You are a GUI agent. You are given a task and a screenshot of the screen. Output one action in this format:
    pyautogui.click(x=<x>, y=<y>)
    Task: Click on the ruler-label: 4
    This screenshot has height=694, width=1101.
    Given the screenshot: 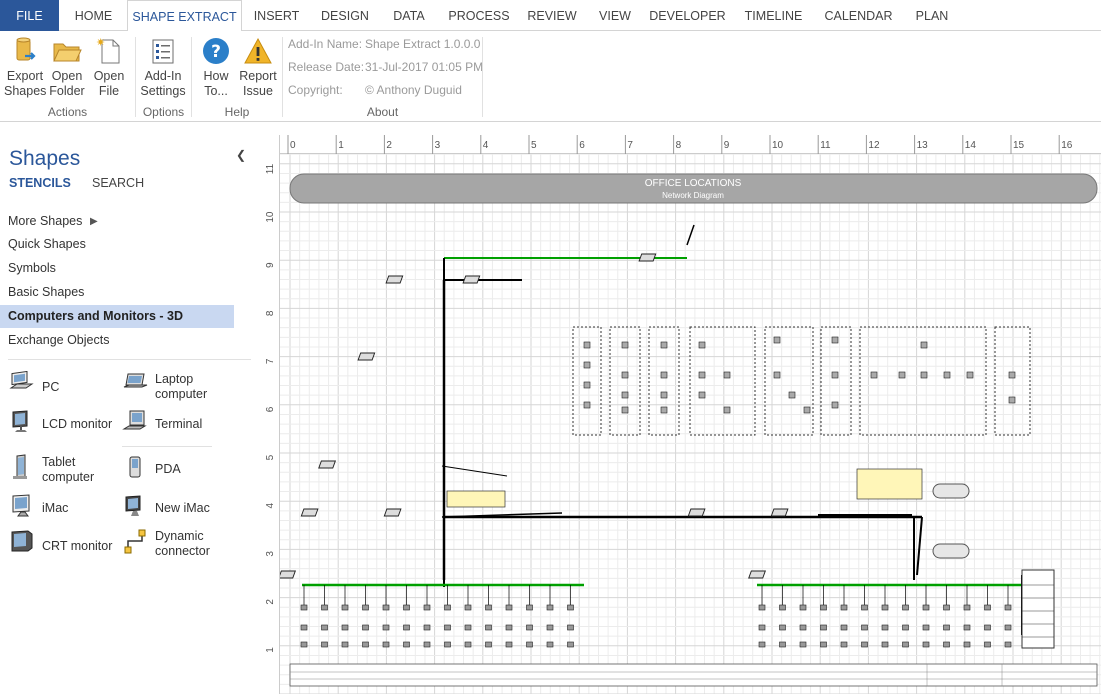 What is the action you would take?
    pyautogui.click(x=486, y=145)
    